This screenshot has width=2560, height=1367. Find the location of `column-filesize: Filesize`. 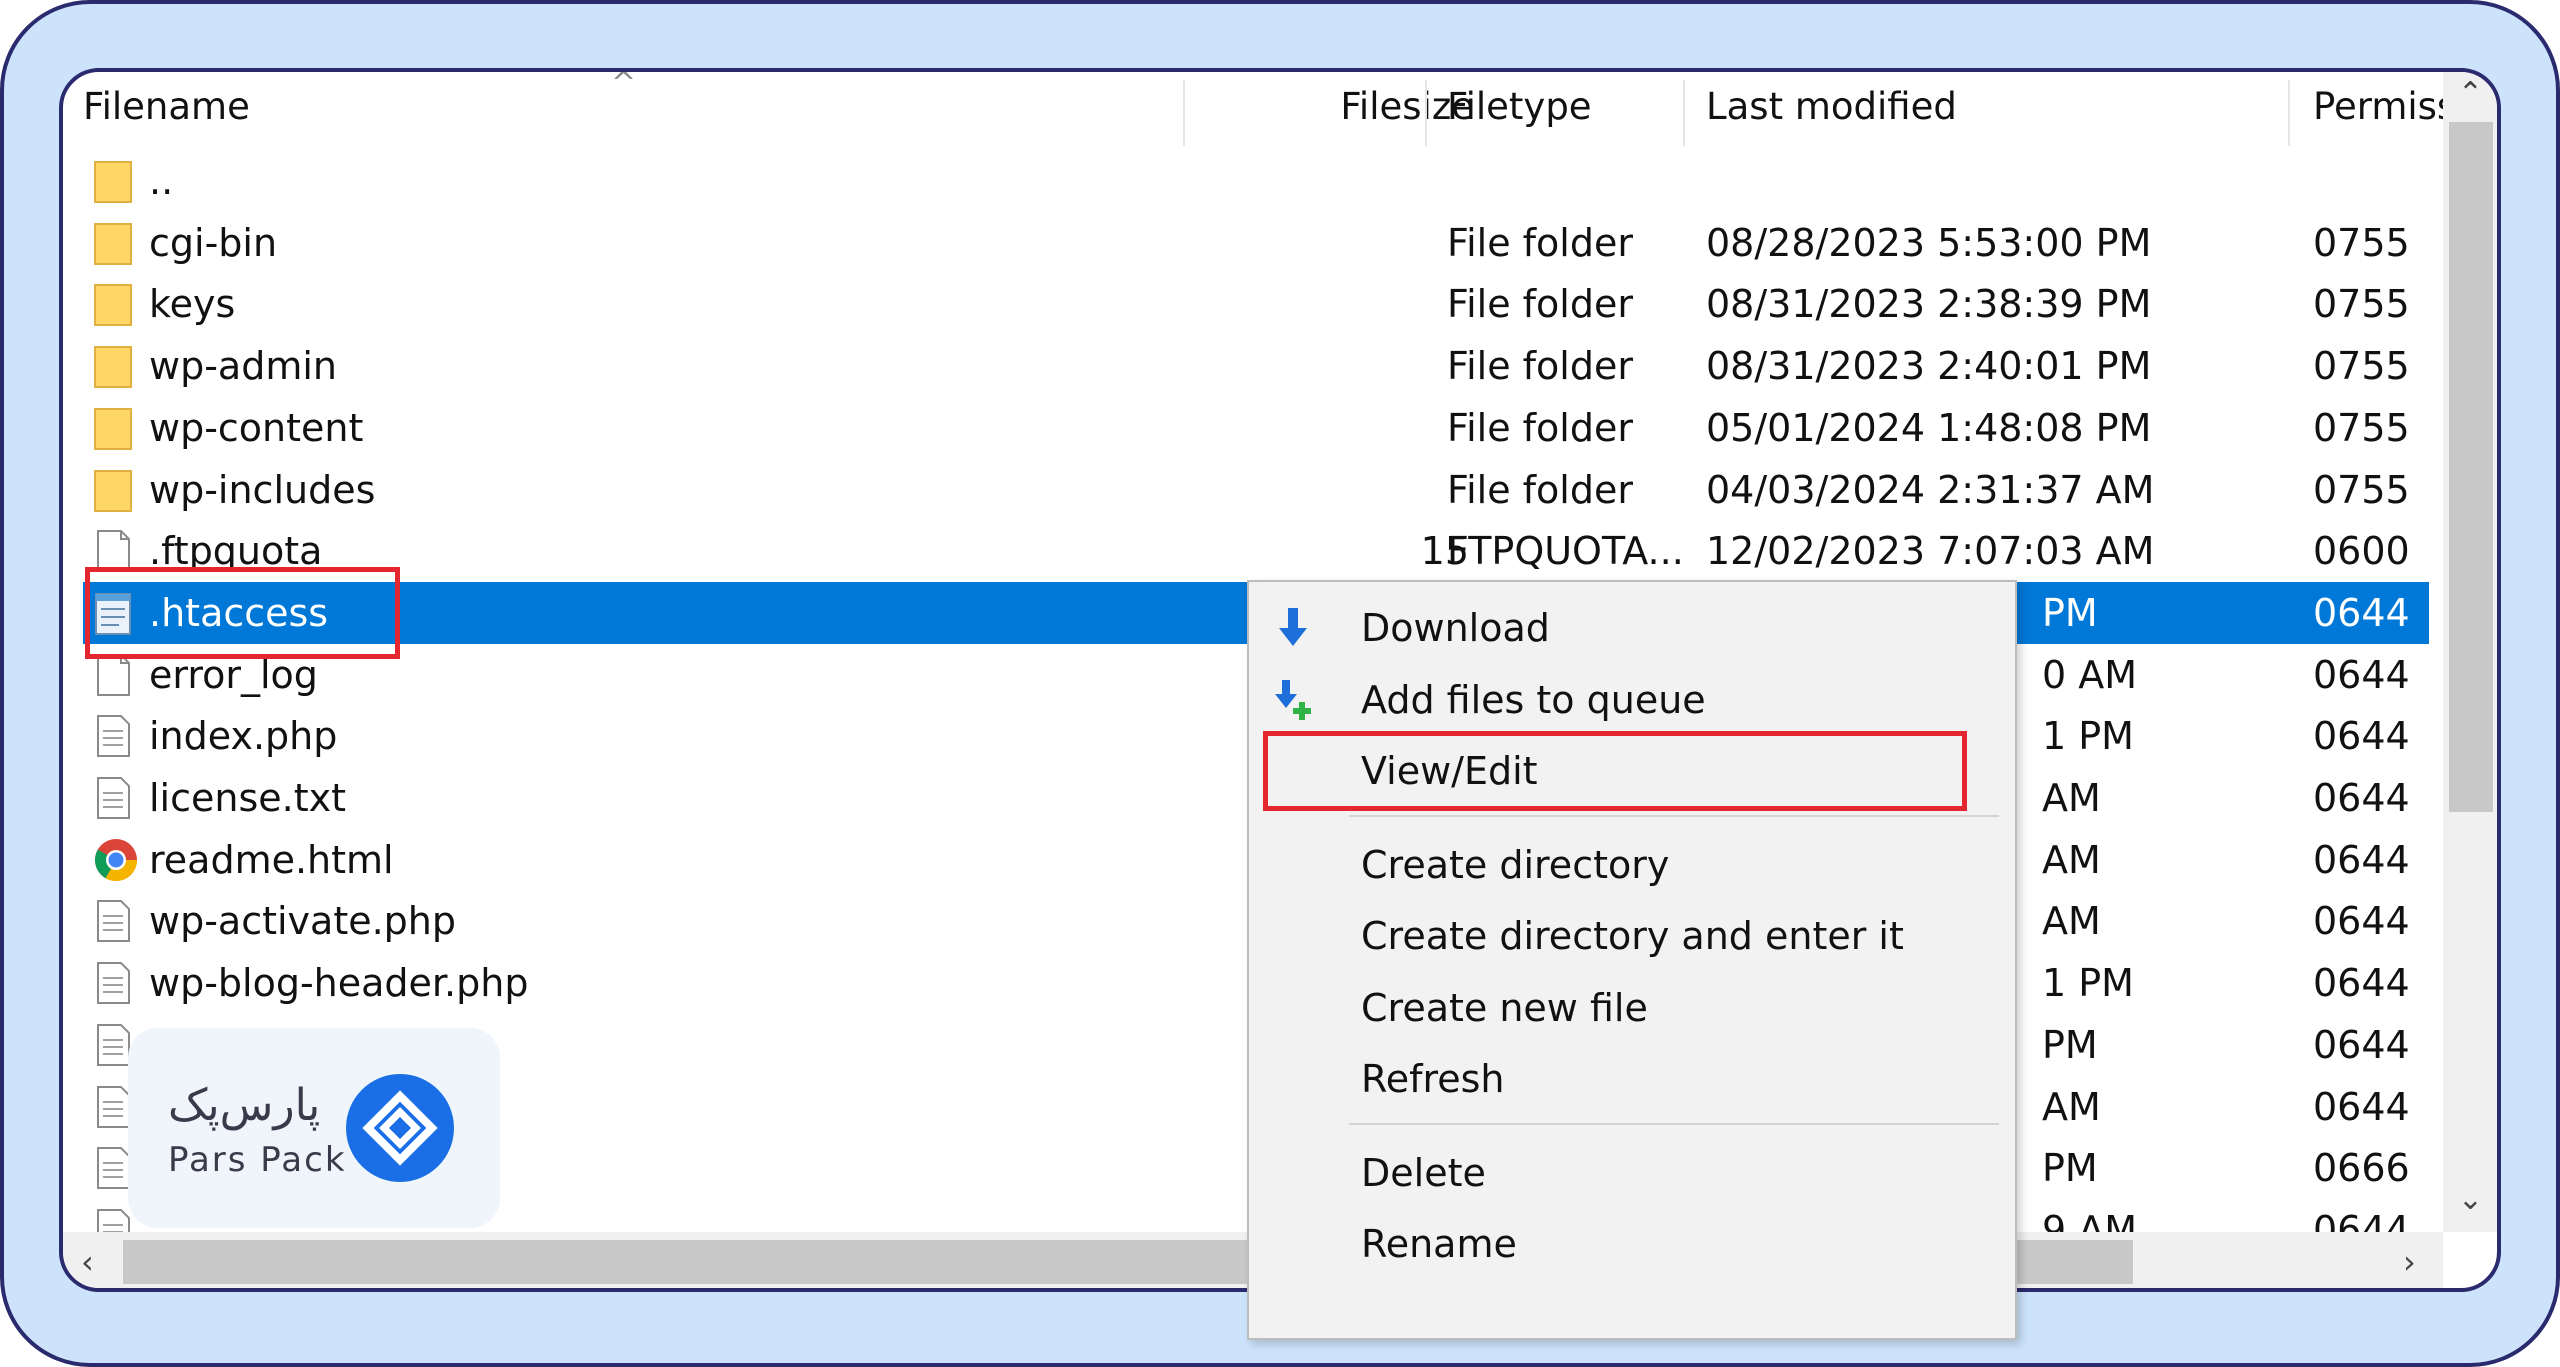

column-filesize: Filesize is located at coordinates (1331, 107).